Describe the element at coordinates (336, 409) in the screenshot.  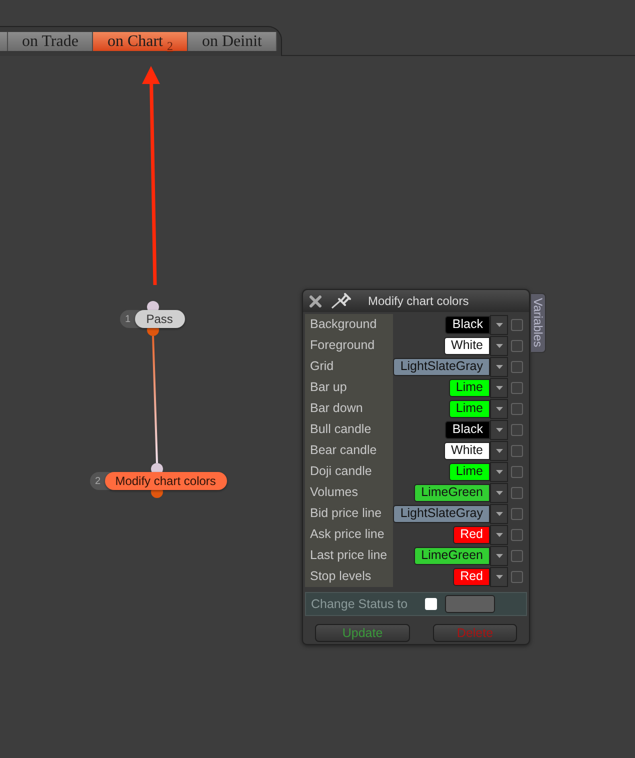
I see `property-label: Bar down` at that location.